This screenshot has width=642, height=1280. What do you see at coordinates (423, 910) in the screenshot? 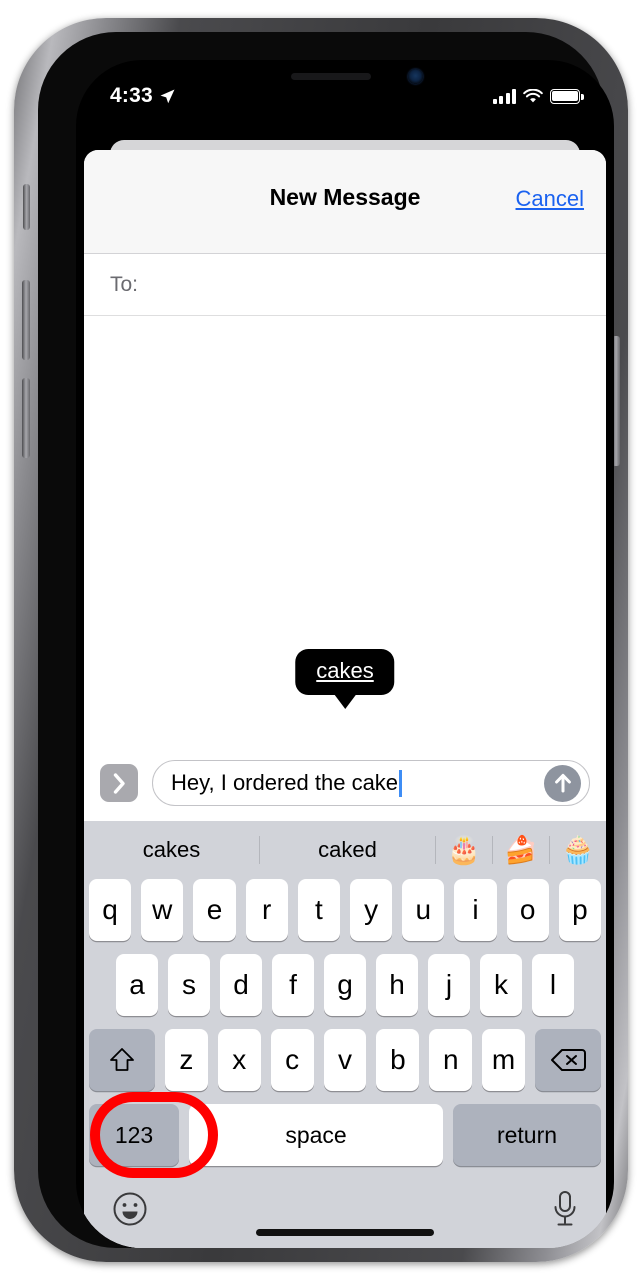
I see `key-u: u` at bounding box center [423, 910].